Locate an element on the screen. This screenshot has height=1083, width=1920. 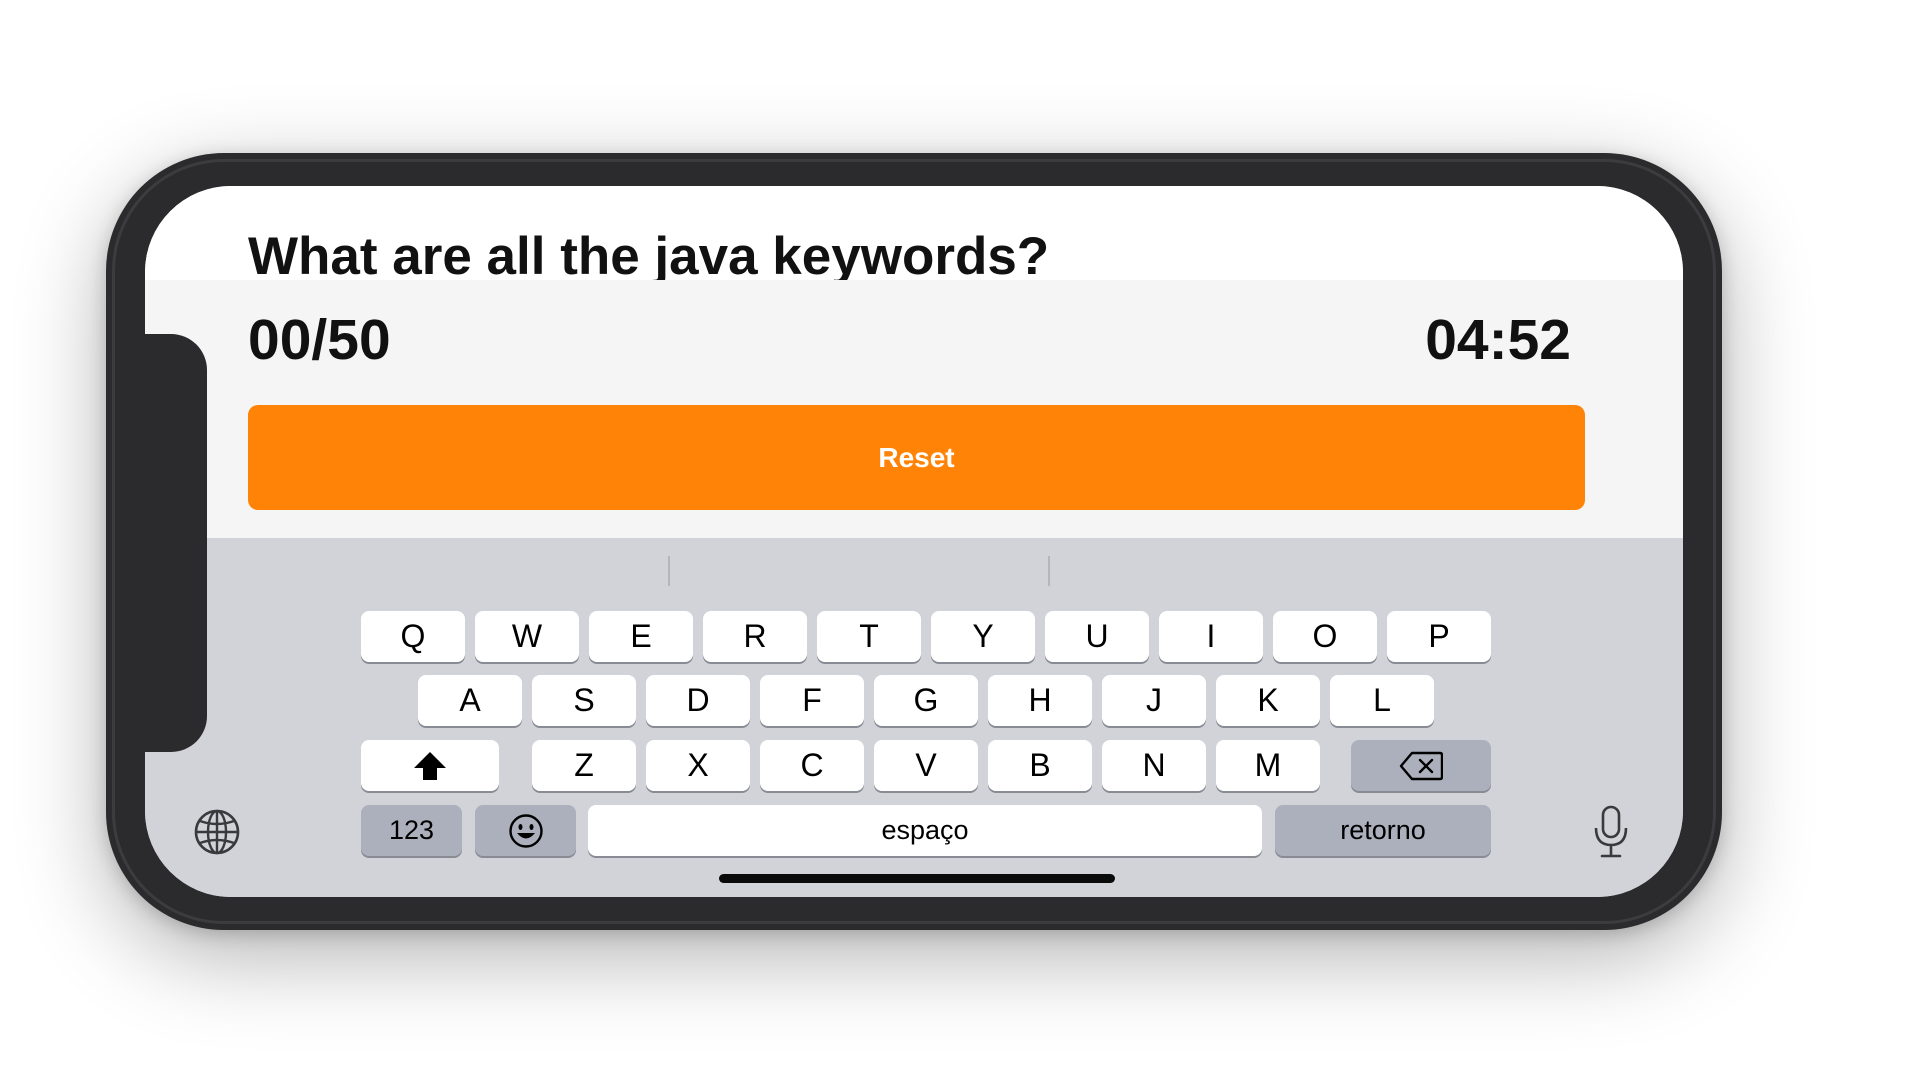
space-key: espaço is located at coordinates (925, 830).